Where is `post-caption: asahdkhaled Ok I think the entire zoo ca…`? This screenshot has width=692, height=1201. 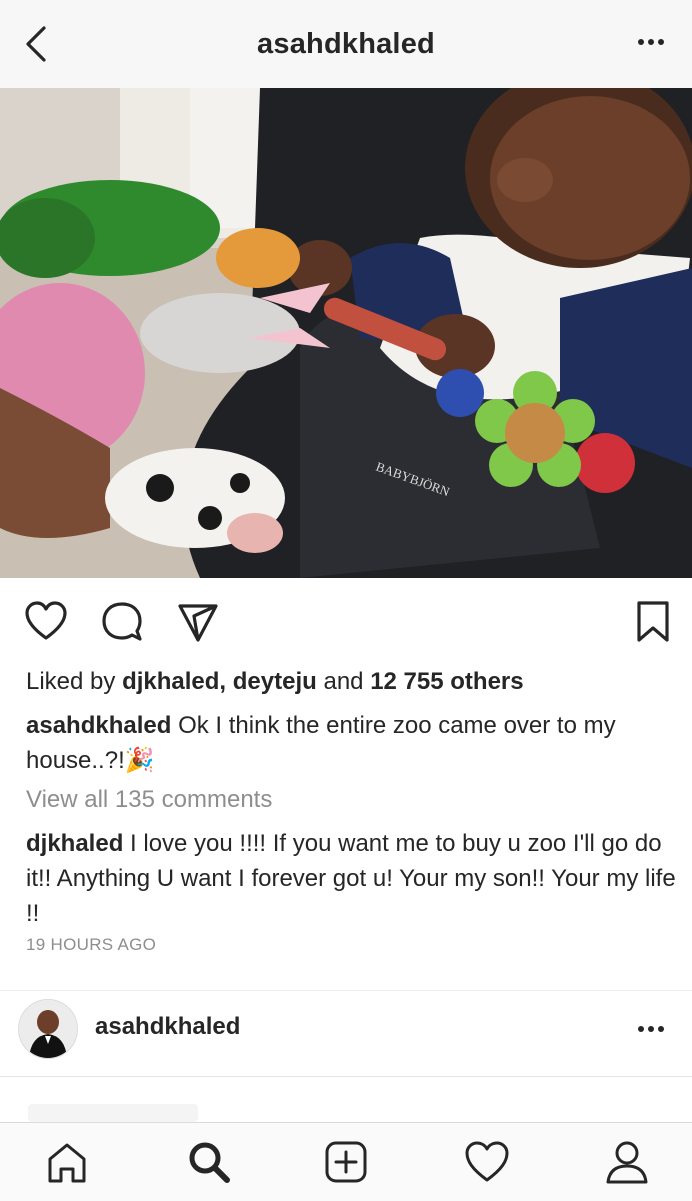
post-caption: asahdkhaled Ok I think the entire zoo ca… is located at coordinates (346, 743).